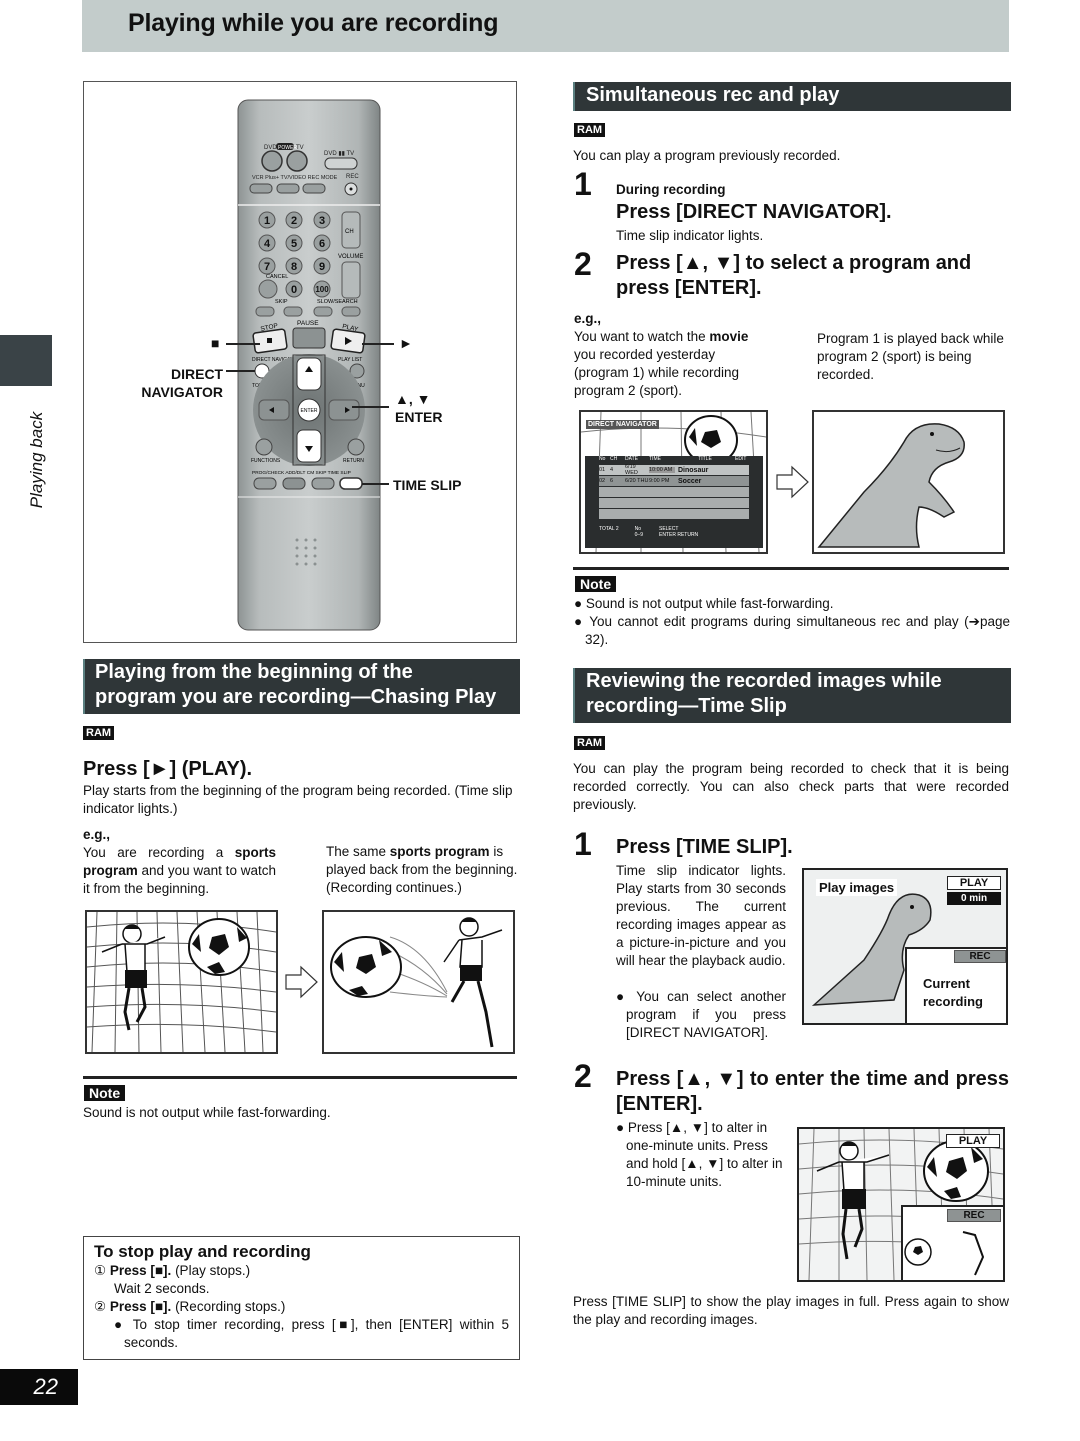 This screenshot has height=1441, width=1080. I want to click on direct-navigator-callout-line1: DIRECT, so click(197, 374).